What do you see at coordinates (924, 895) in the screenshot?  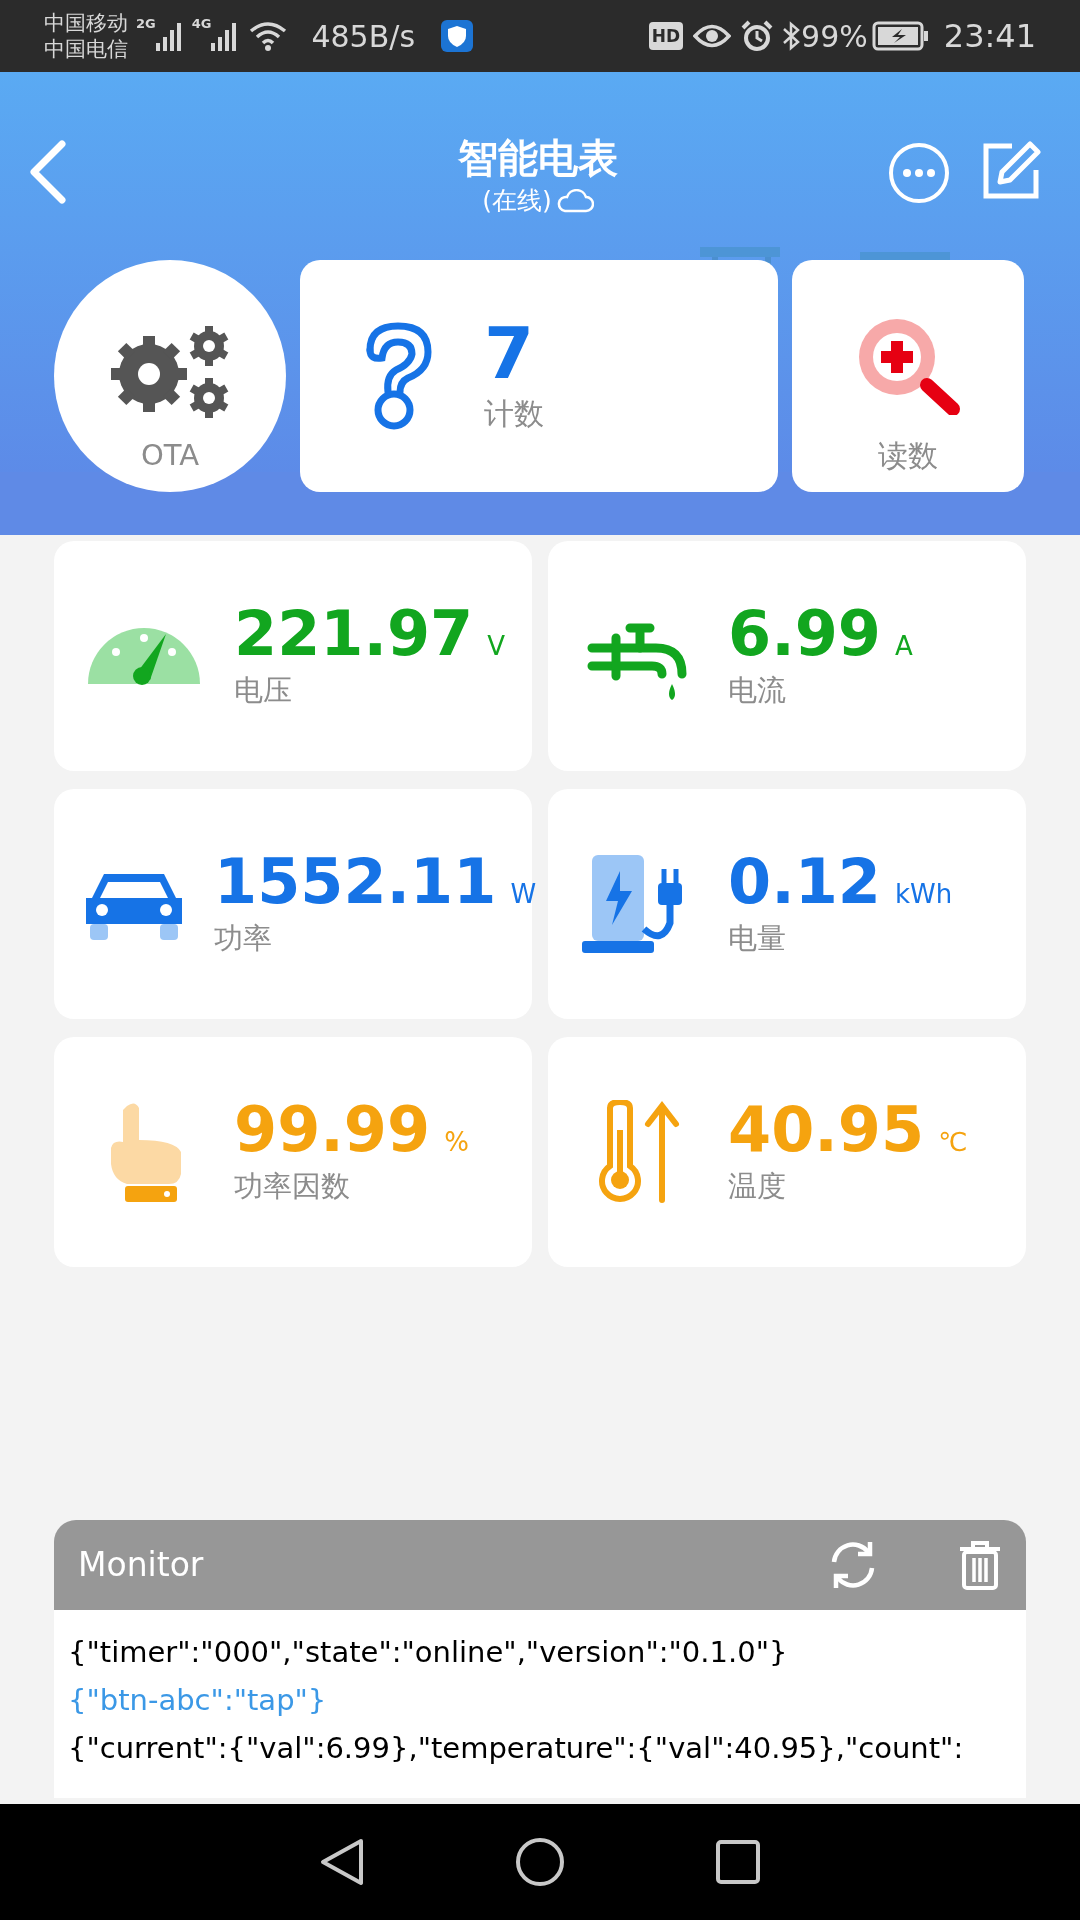 I see `reading-unit: kWh` at bounding box center [924, 895].